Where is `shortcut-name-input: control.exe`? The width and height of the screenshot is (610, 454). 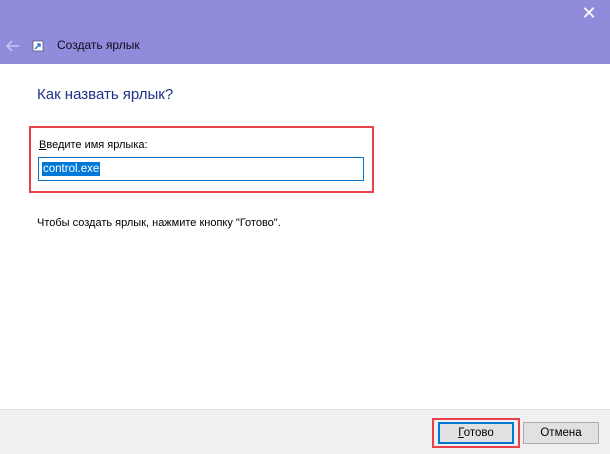
shortcut-name-input: control.exe is located at coordinates (201, 169).